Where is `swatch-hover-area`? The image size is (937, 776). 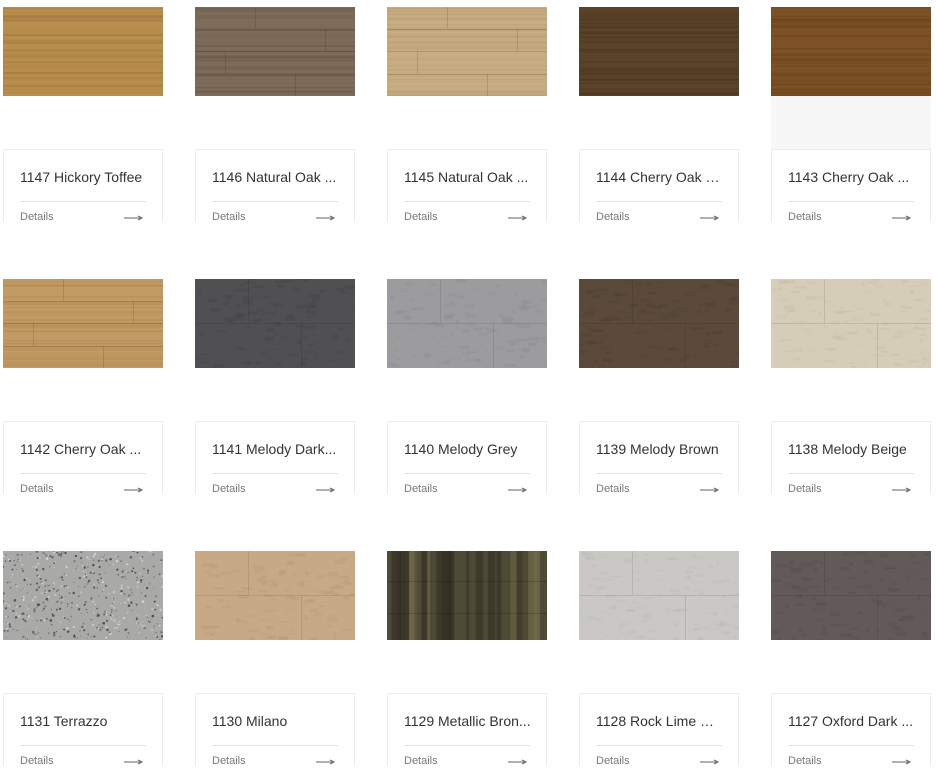 swatch-hover-area is located at coordinates (851, 122).